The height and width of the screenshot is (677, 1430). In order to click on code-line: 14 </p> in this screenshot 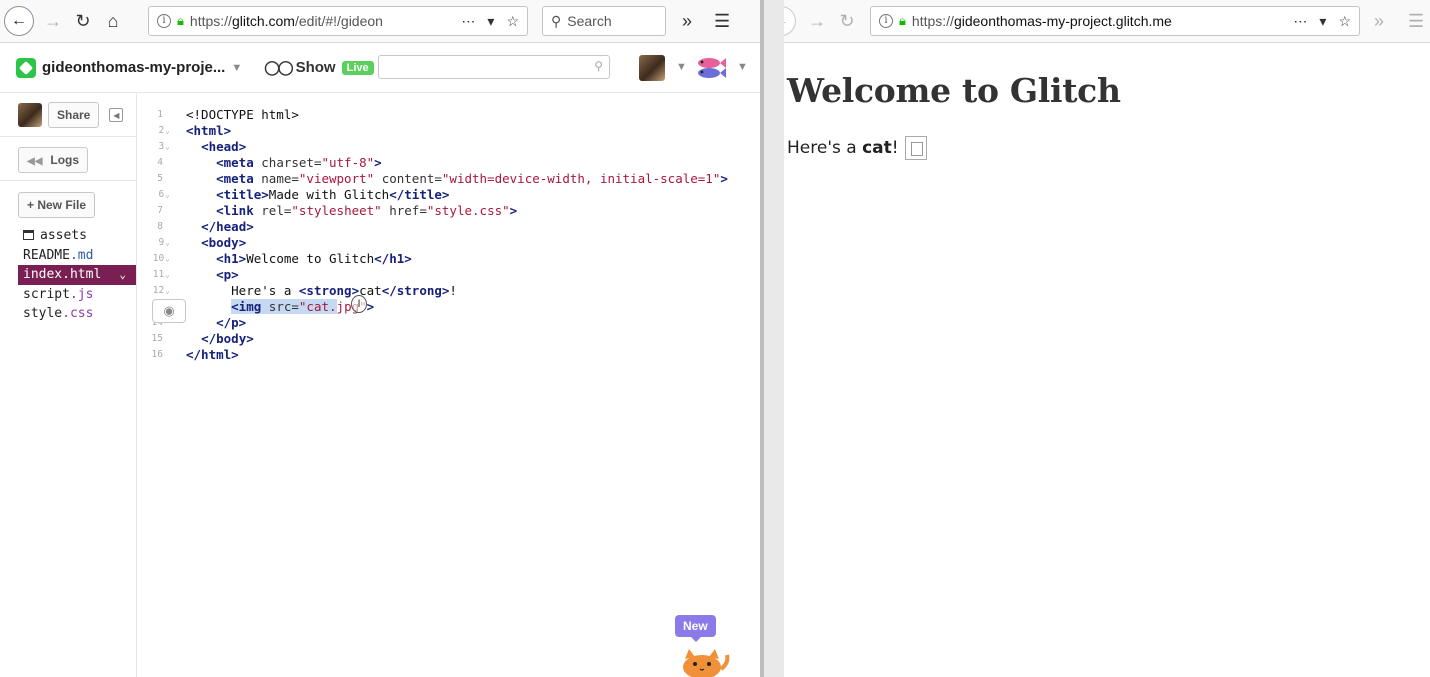, I will do `click(448, 323)`.